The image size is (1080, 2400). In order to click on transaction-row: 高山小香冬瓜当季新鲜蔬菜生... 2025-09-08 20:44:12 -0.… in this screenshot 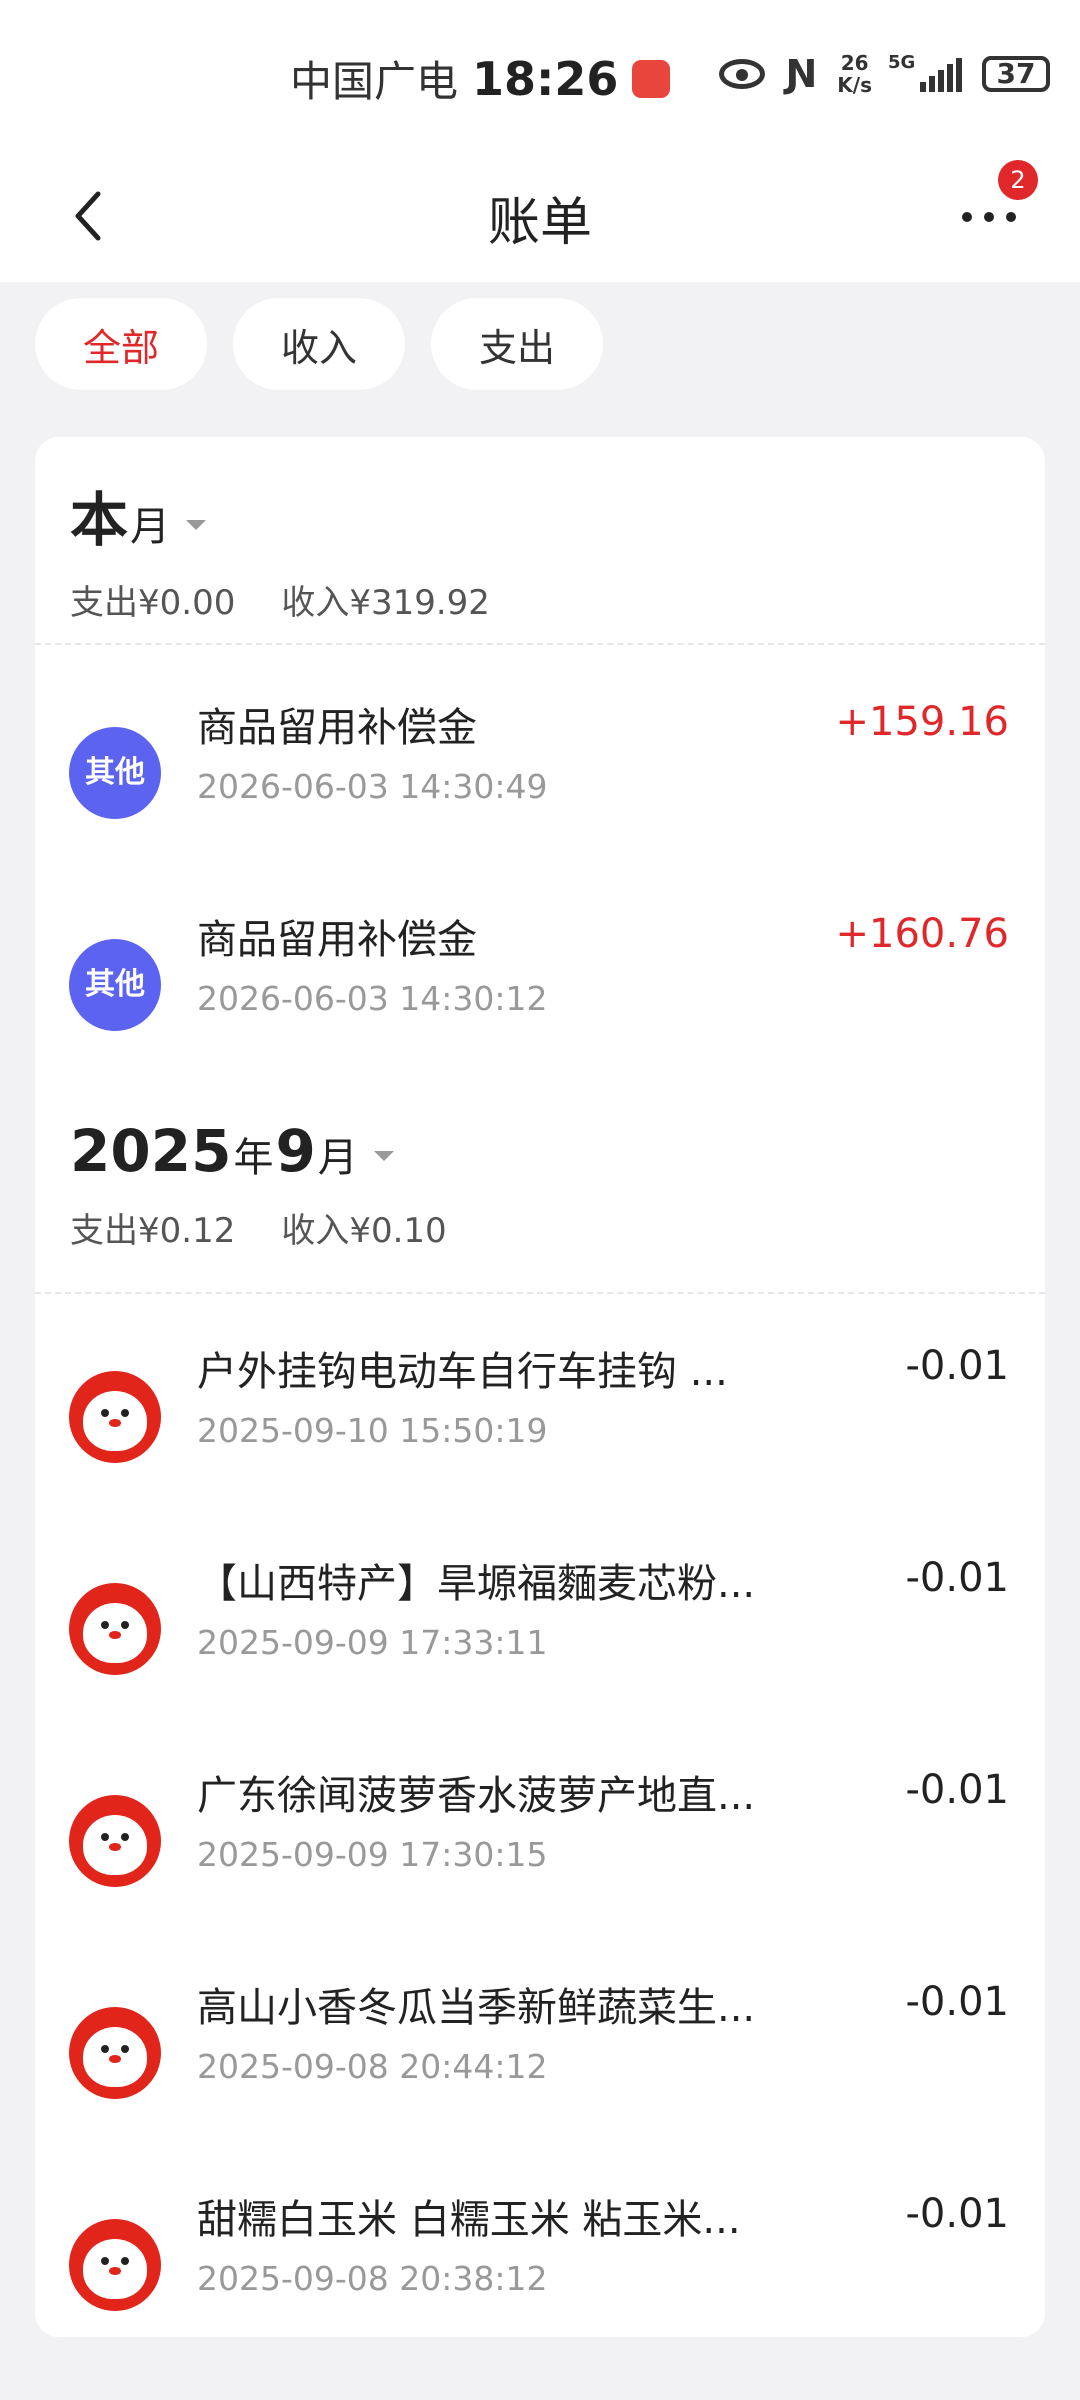, I will do `click(540, 2043)`.